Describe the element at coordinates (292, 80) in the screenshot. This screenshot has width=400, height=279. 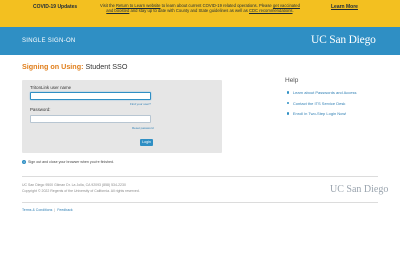
I see `help-title: Help` at that location.